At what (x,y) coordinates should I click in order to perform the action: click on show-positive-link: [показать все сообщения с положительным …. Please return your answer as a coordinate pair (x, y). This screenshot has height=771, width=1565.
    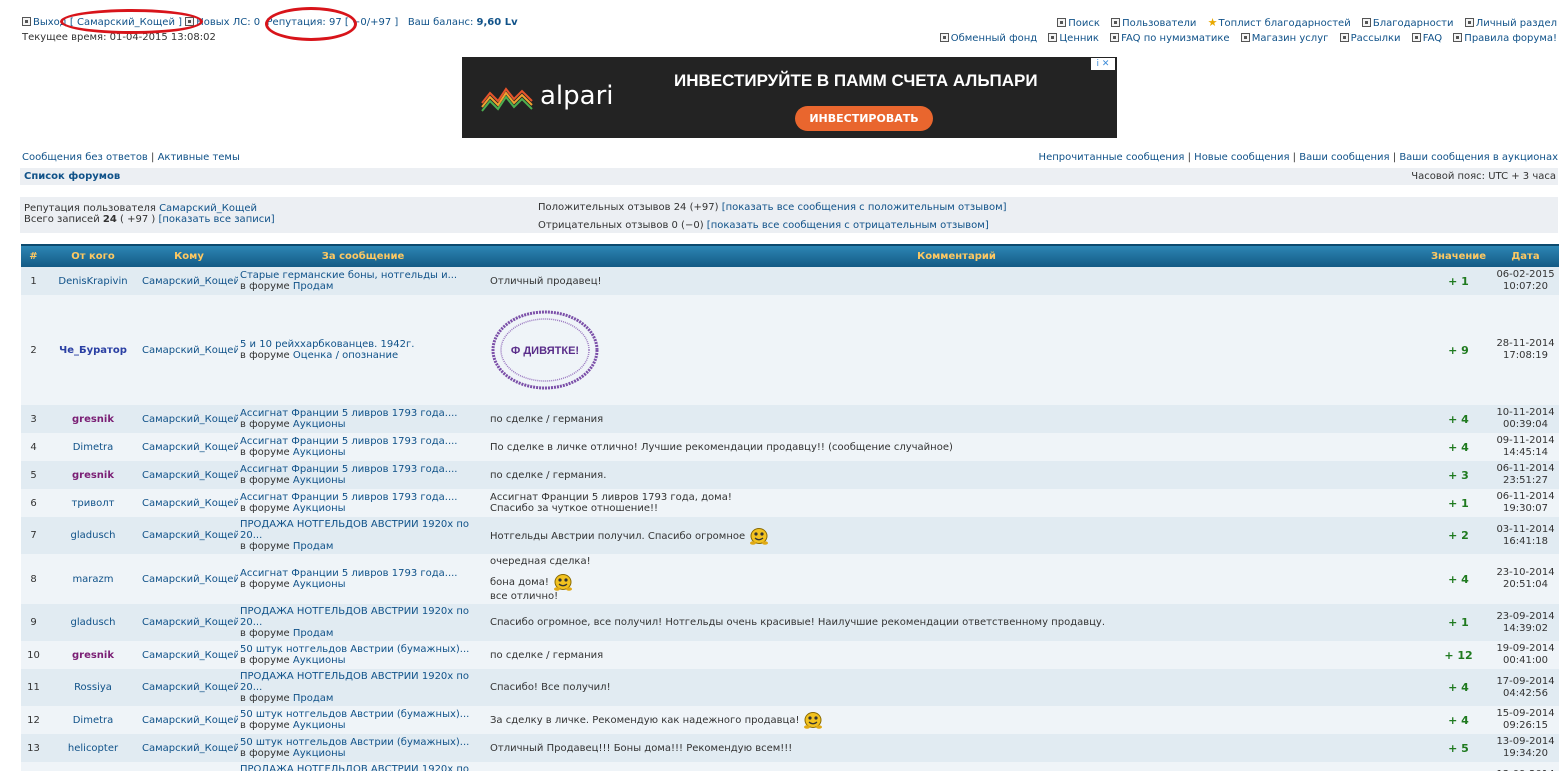
    Looking at the image, I should click on (864, 207).